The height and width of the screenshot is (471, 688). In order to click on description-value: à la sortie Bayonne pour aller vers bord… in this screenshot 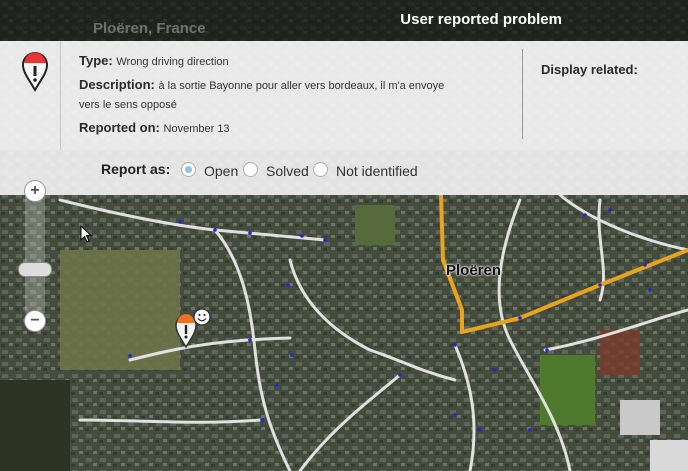, I will do `click(301, 86)`.